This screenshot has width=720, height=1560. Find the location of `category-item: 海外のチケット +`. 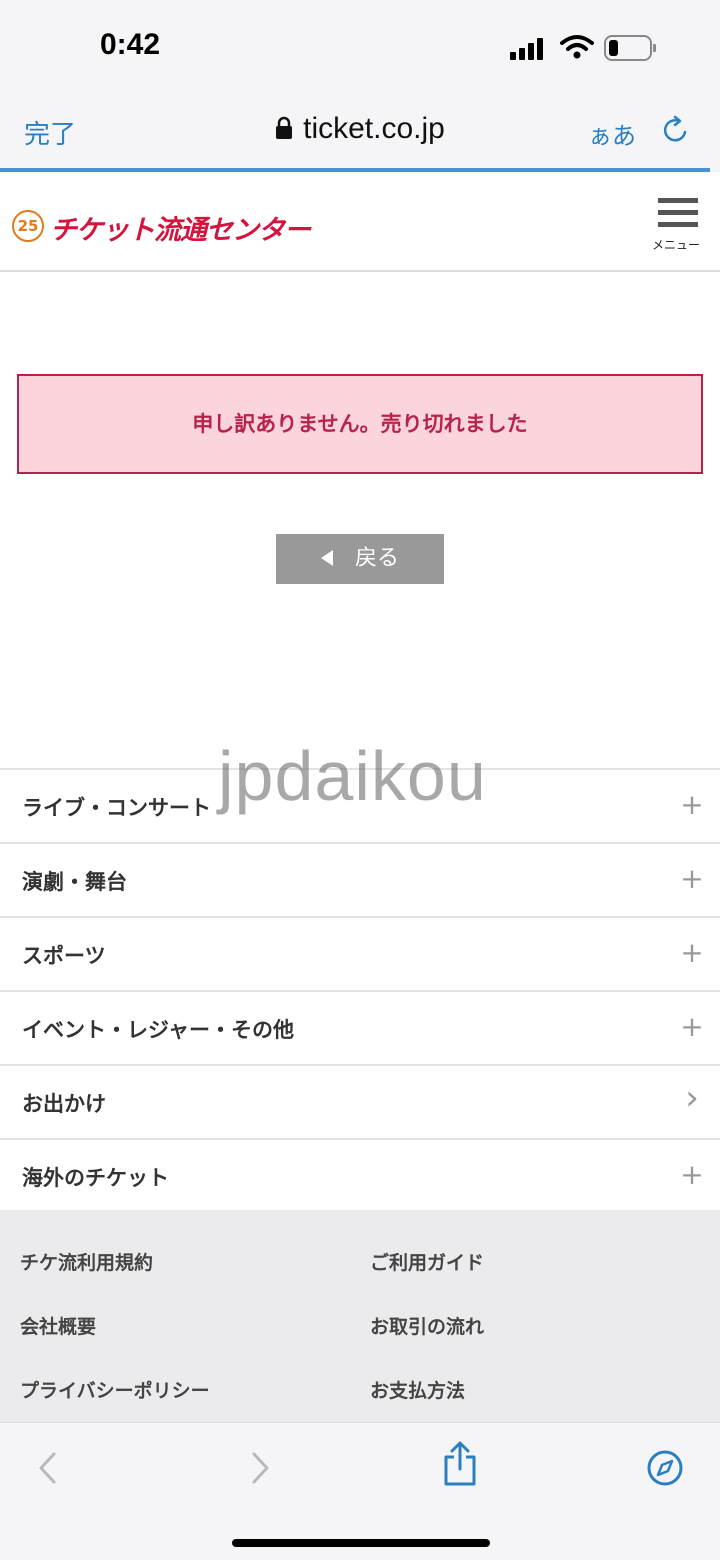

category-item: 海外のチケット + is located at coordinates (360, 1175).